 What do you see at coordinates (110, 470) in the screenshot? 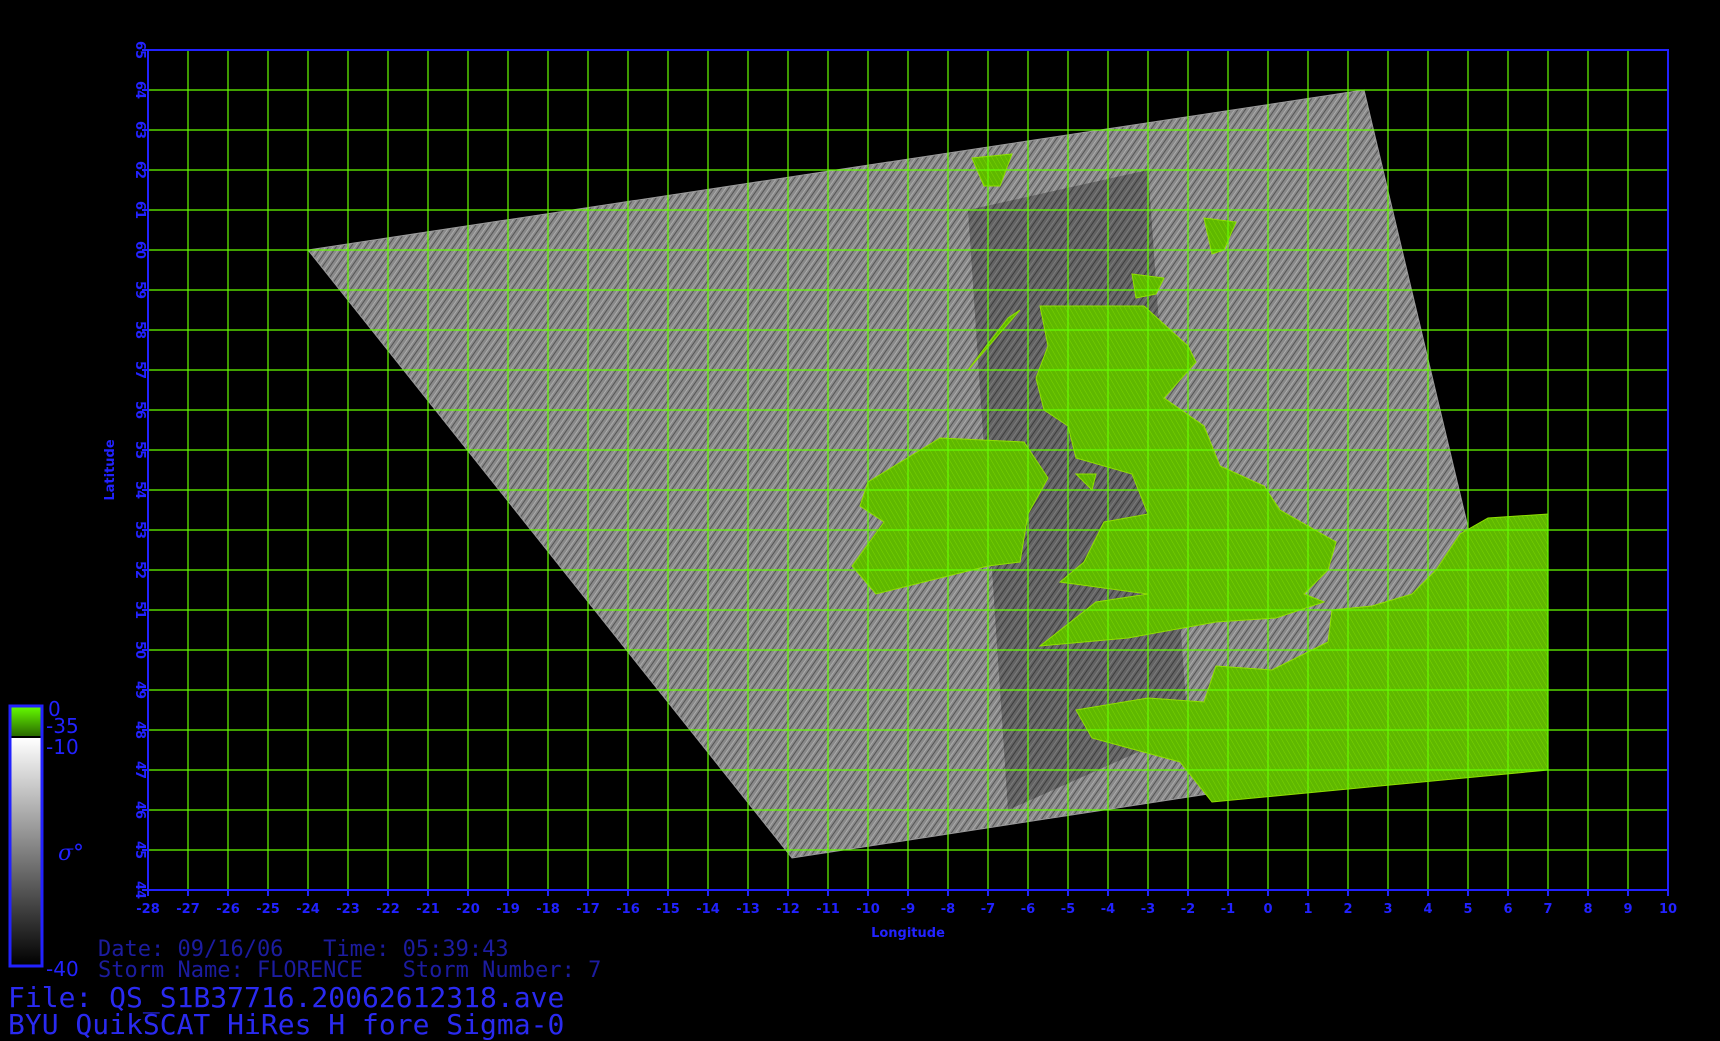
I see `y-axis-label: Latitude` at bounding box center [110, 470].